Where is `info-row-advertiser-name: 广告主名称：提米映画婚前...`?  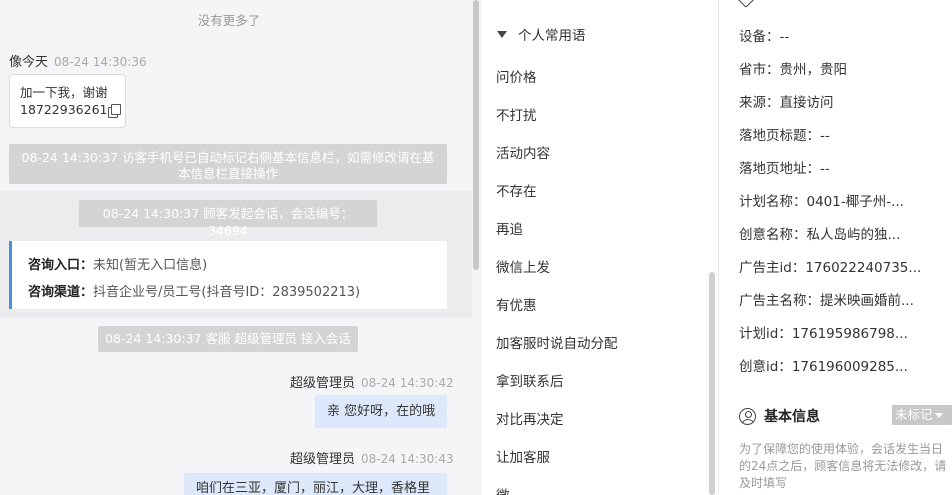 info-row-advertiser-name: 广告主名称：提米映画婚前... is located at coordinates (826, 301).